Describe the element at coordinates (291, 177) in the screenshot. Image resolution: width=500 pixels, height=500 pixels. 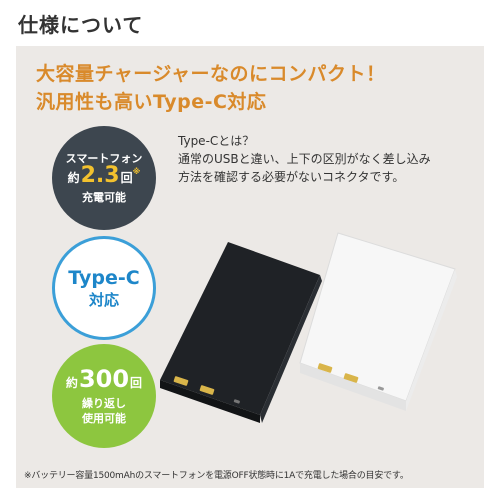
I see `typec-description-line-2: 方法を確認する必要がないコネクタです。` at that location.